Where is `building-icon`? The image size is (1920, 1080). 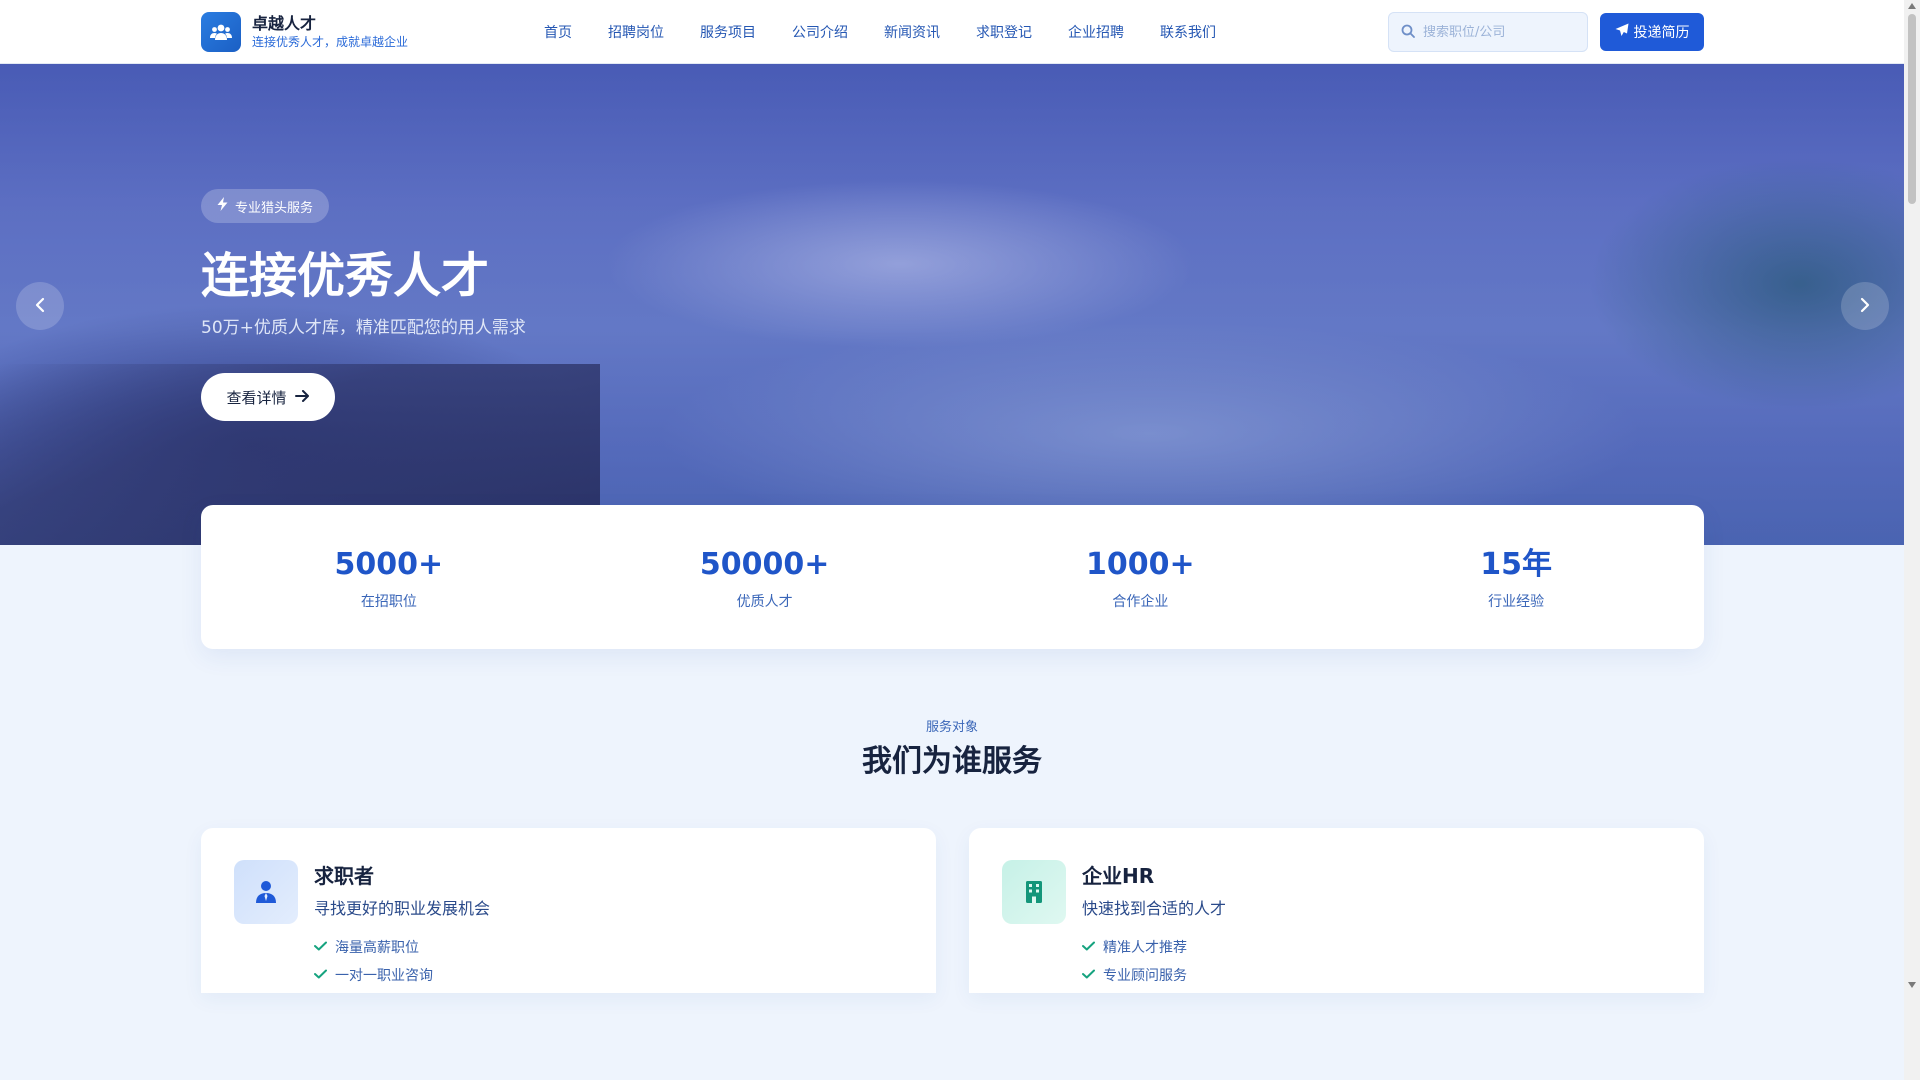
building-icon is located at coordinates (1034, 892).